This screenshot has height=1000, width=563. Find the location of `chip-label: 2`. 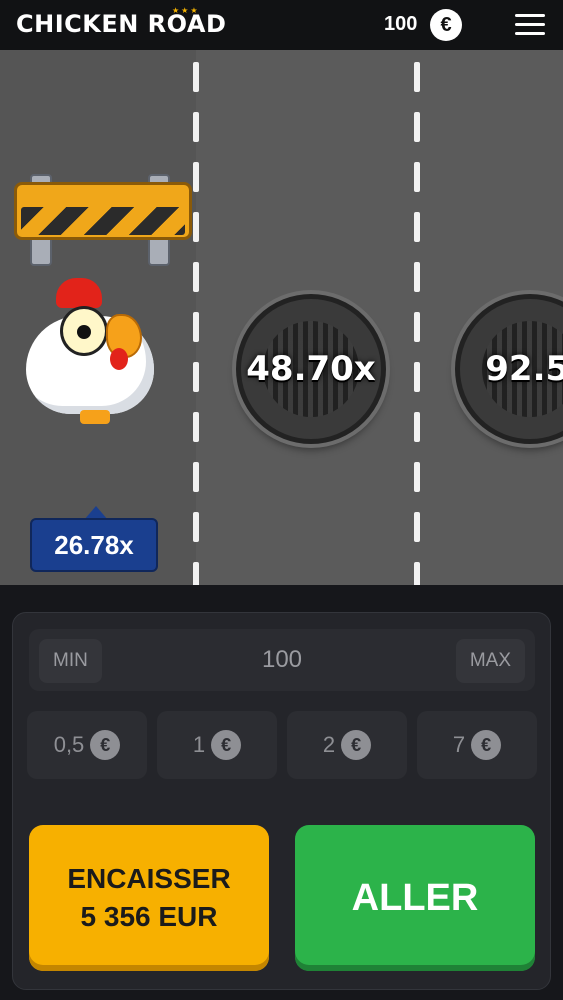

chip-label: 2 is located at coordinates (329, 744).